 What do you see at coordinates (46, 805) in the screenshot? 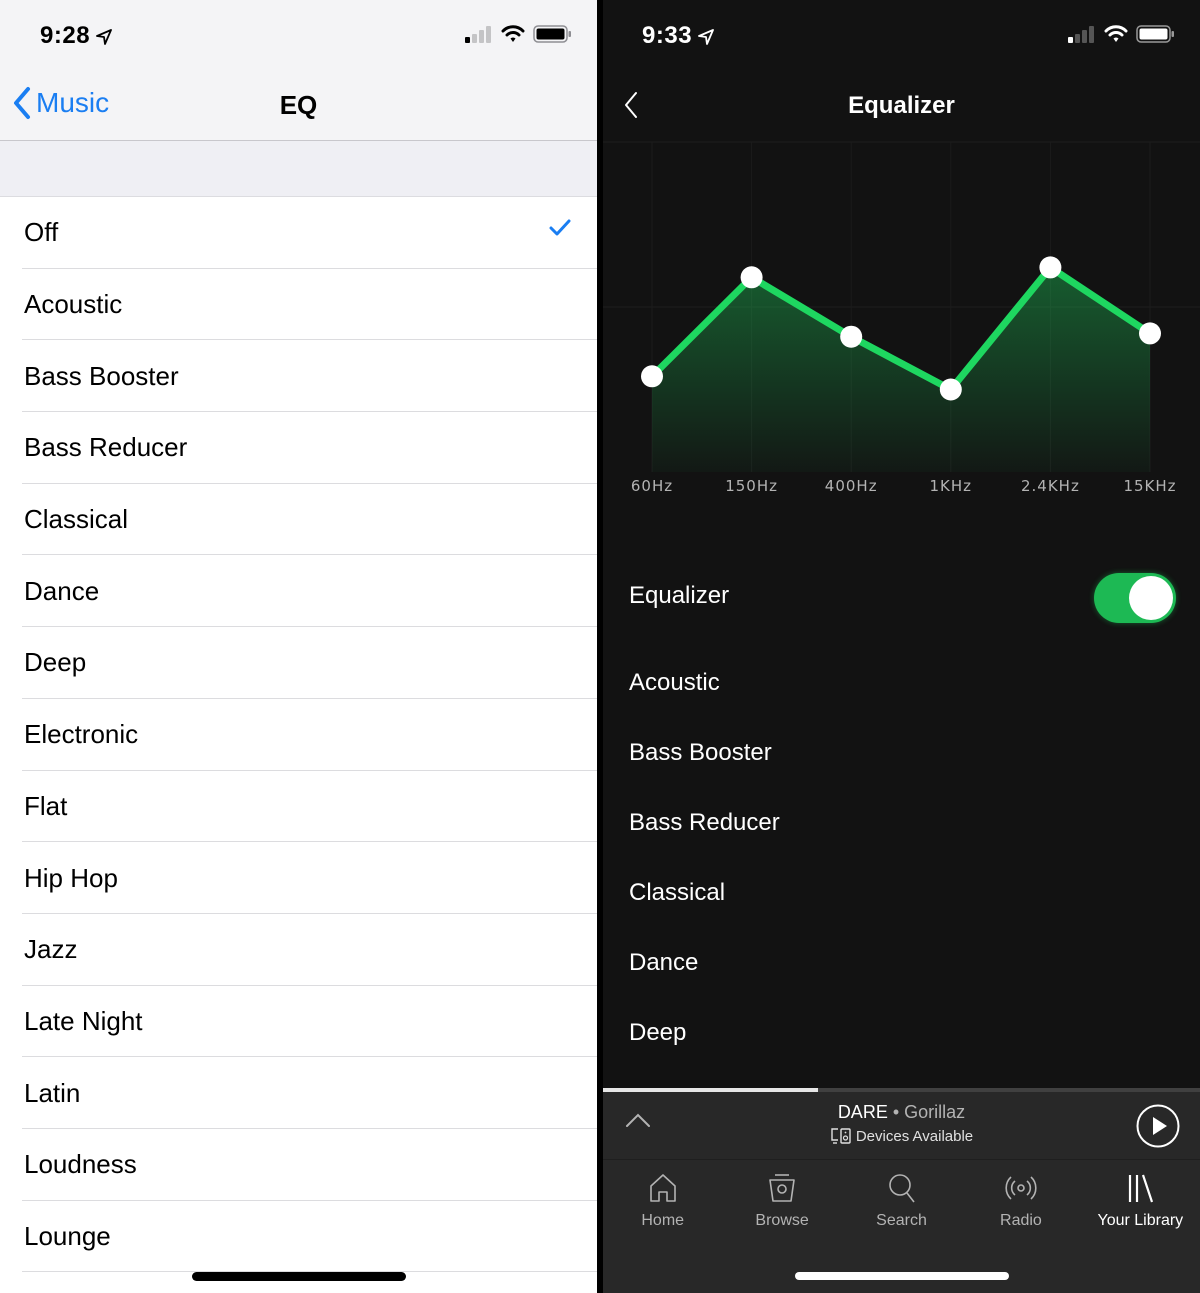
I see `eq-preset-label: Flat` at bounding box center [46, 805].